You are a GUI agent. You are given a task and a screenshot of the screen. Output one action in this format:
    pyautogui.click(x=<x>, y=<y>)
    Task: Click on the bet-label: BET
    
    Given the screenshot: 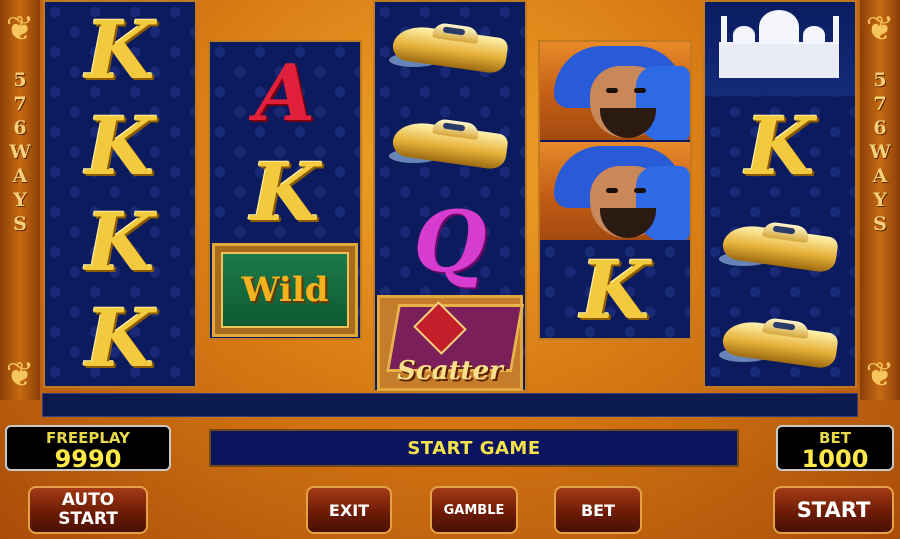 What is the action you would take?
    pyautogui.click(x=835, y=438)
    